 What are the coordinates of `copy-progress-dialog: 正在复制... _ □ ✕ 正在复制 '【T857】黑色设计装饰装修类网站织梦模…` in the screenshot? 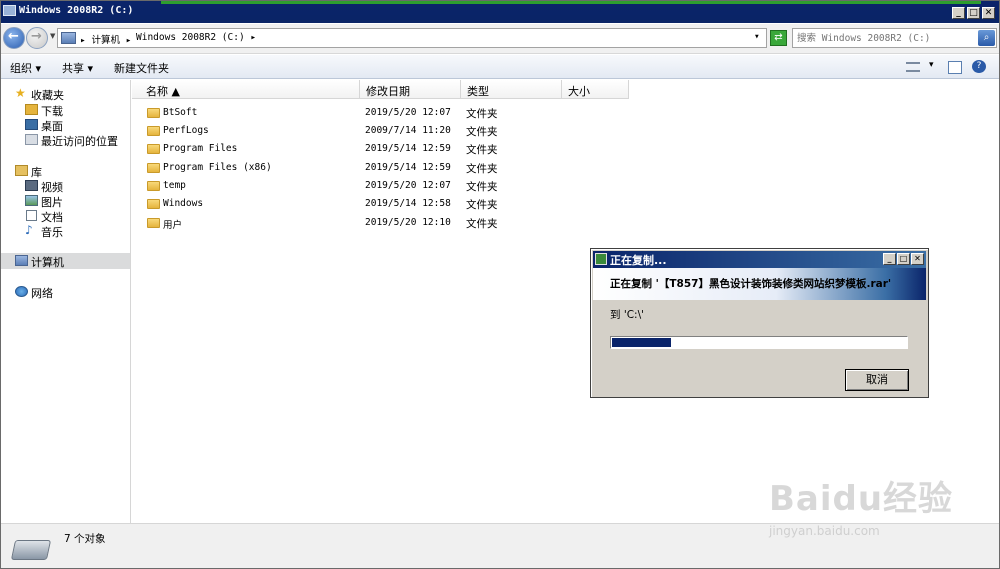 It's located at (759, 323).